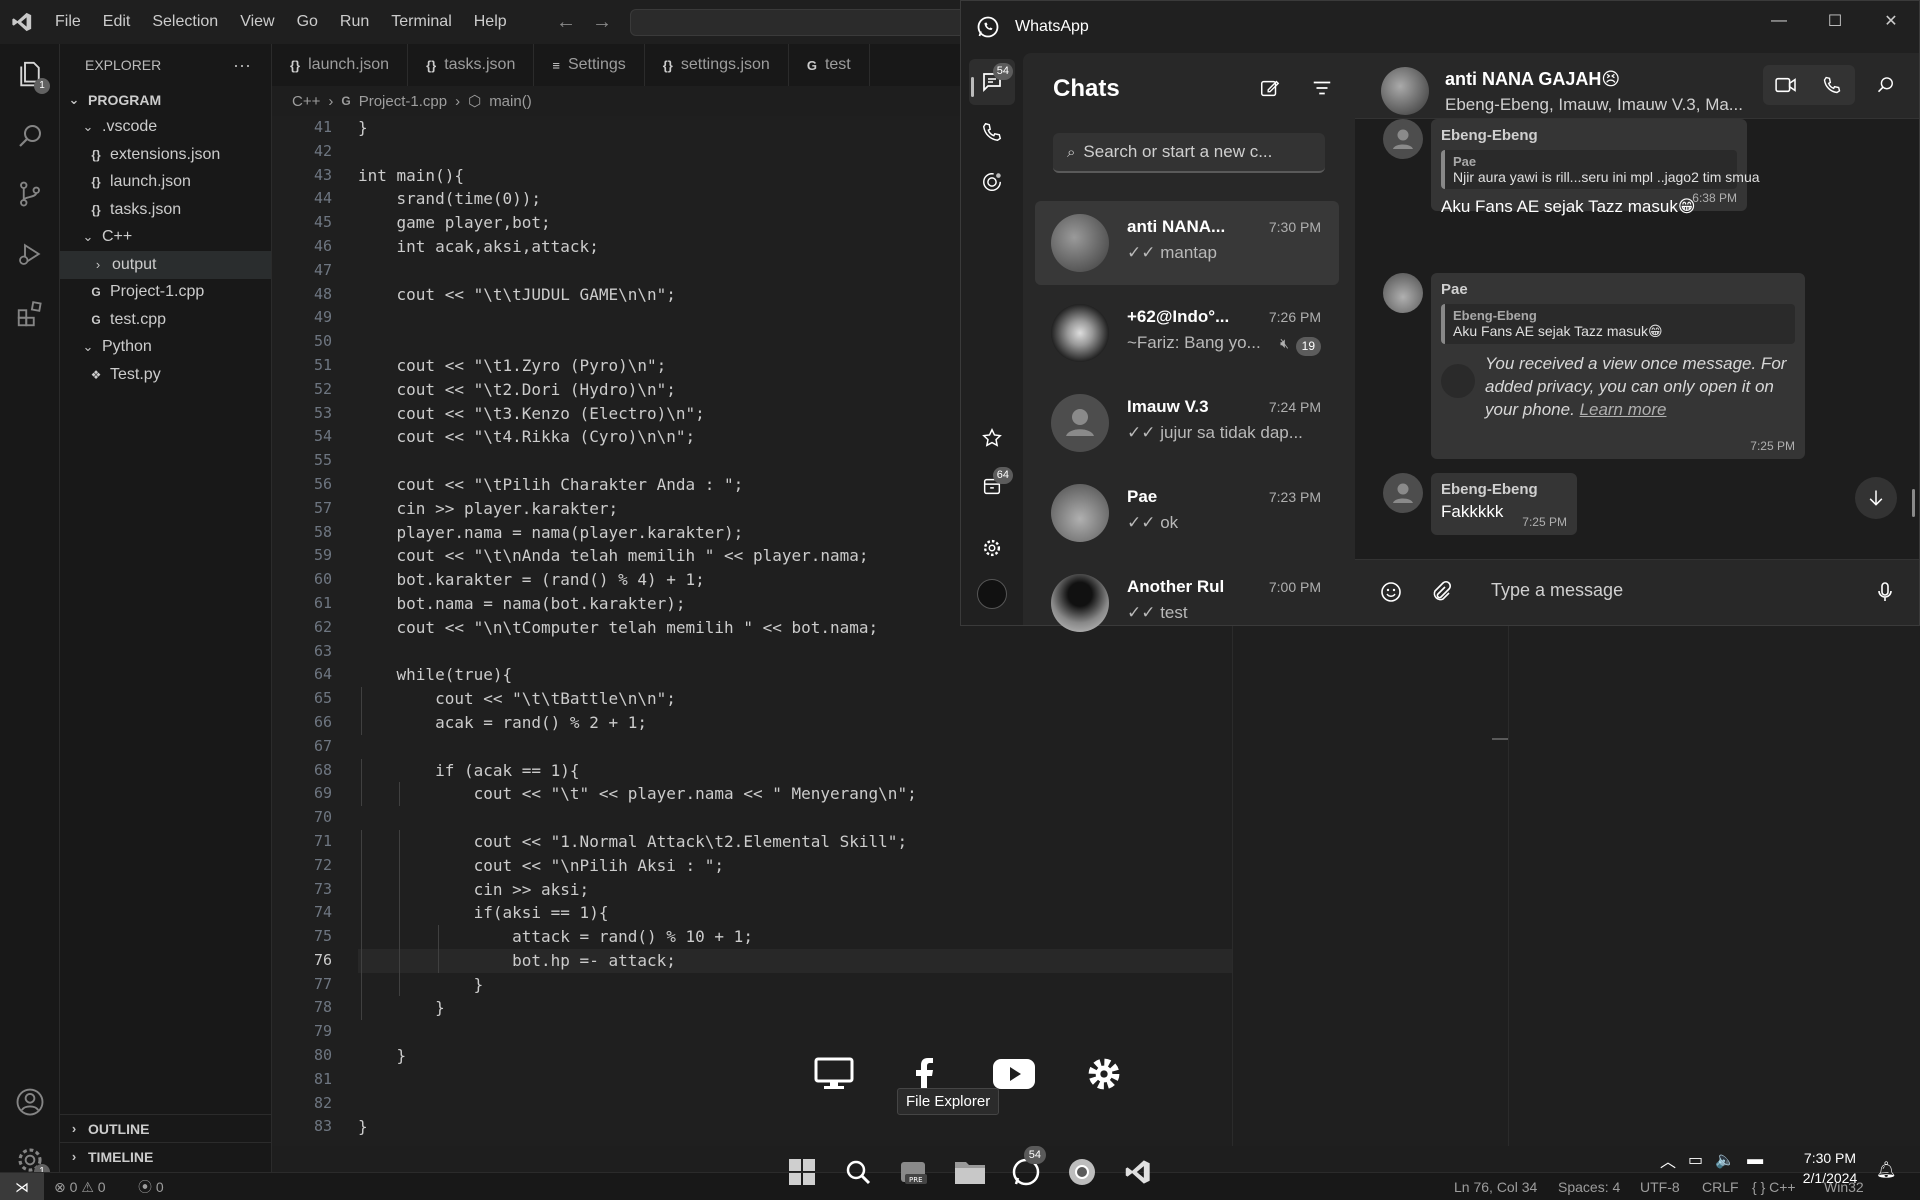  What do you see at coordinates (403, 101) in the screenshot?
I see `breadcrumb-file: Project-1.cpp` at bounding box center [403, 101].